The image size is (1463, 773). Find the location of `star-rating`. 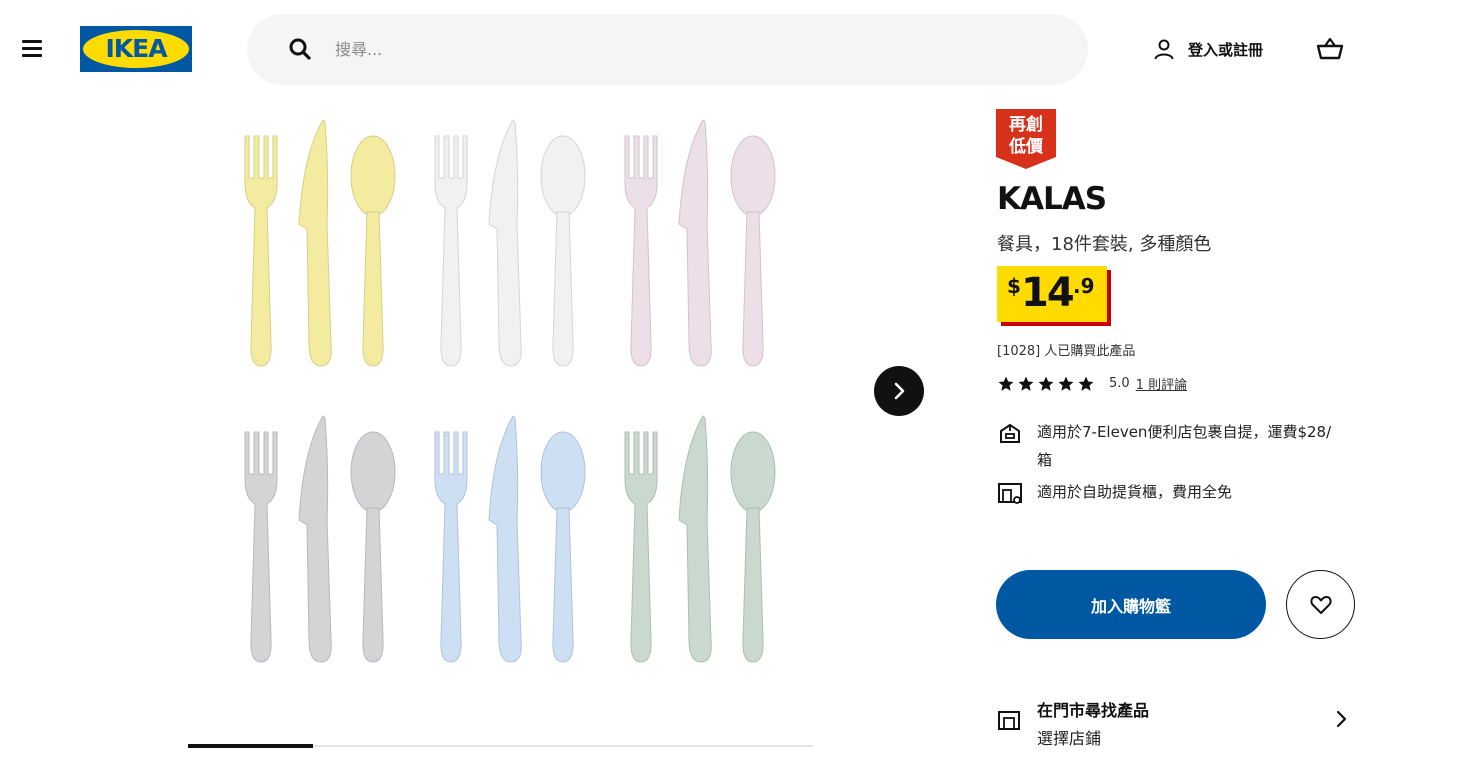

star-rating is located at coordinates (1047, 384).